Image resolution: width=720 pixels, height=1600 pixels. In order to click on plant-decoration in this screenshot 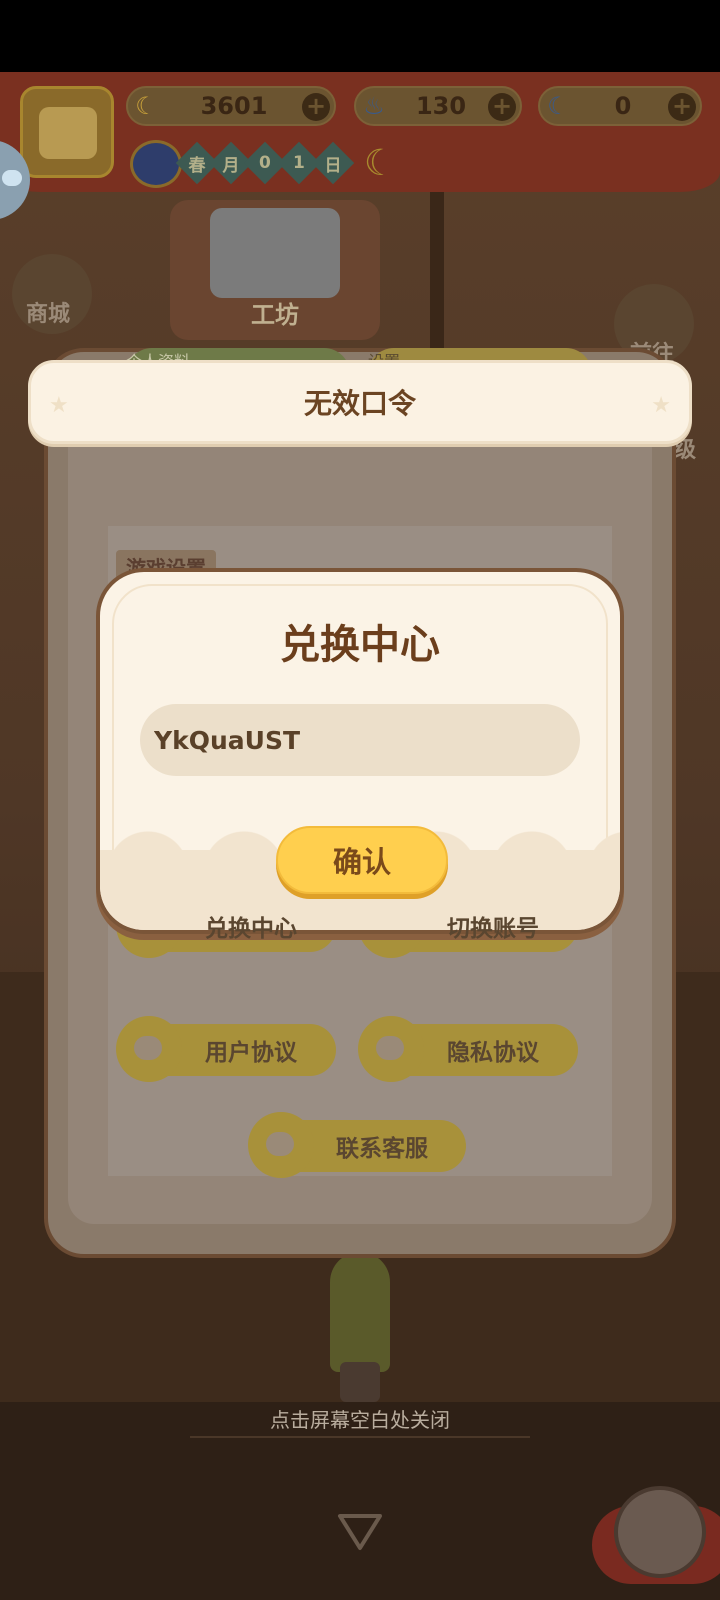, I will do `click(360, 1312)`.